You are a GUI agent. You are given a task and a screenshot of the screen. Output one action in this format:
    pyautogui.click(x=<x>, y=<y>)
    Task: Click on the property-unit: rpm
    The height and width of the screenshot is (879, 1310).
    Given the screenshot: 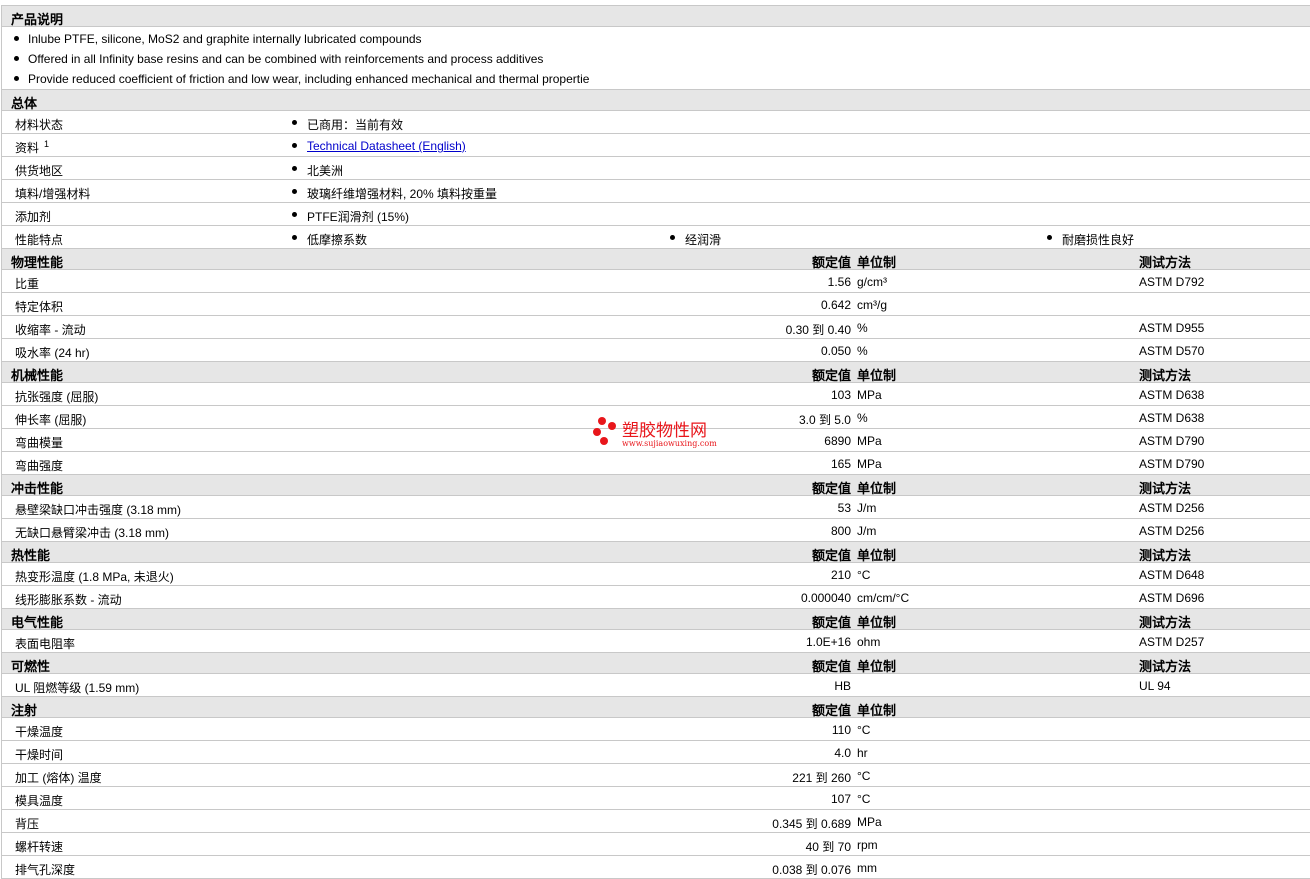 What is the action you would take?
    pyautogui.click(x=867, y=845)
    